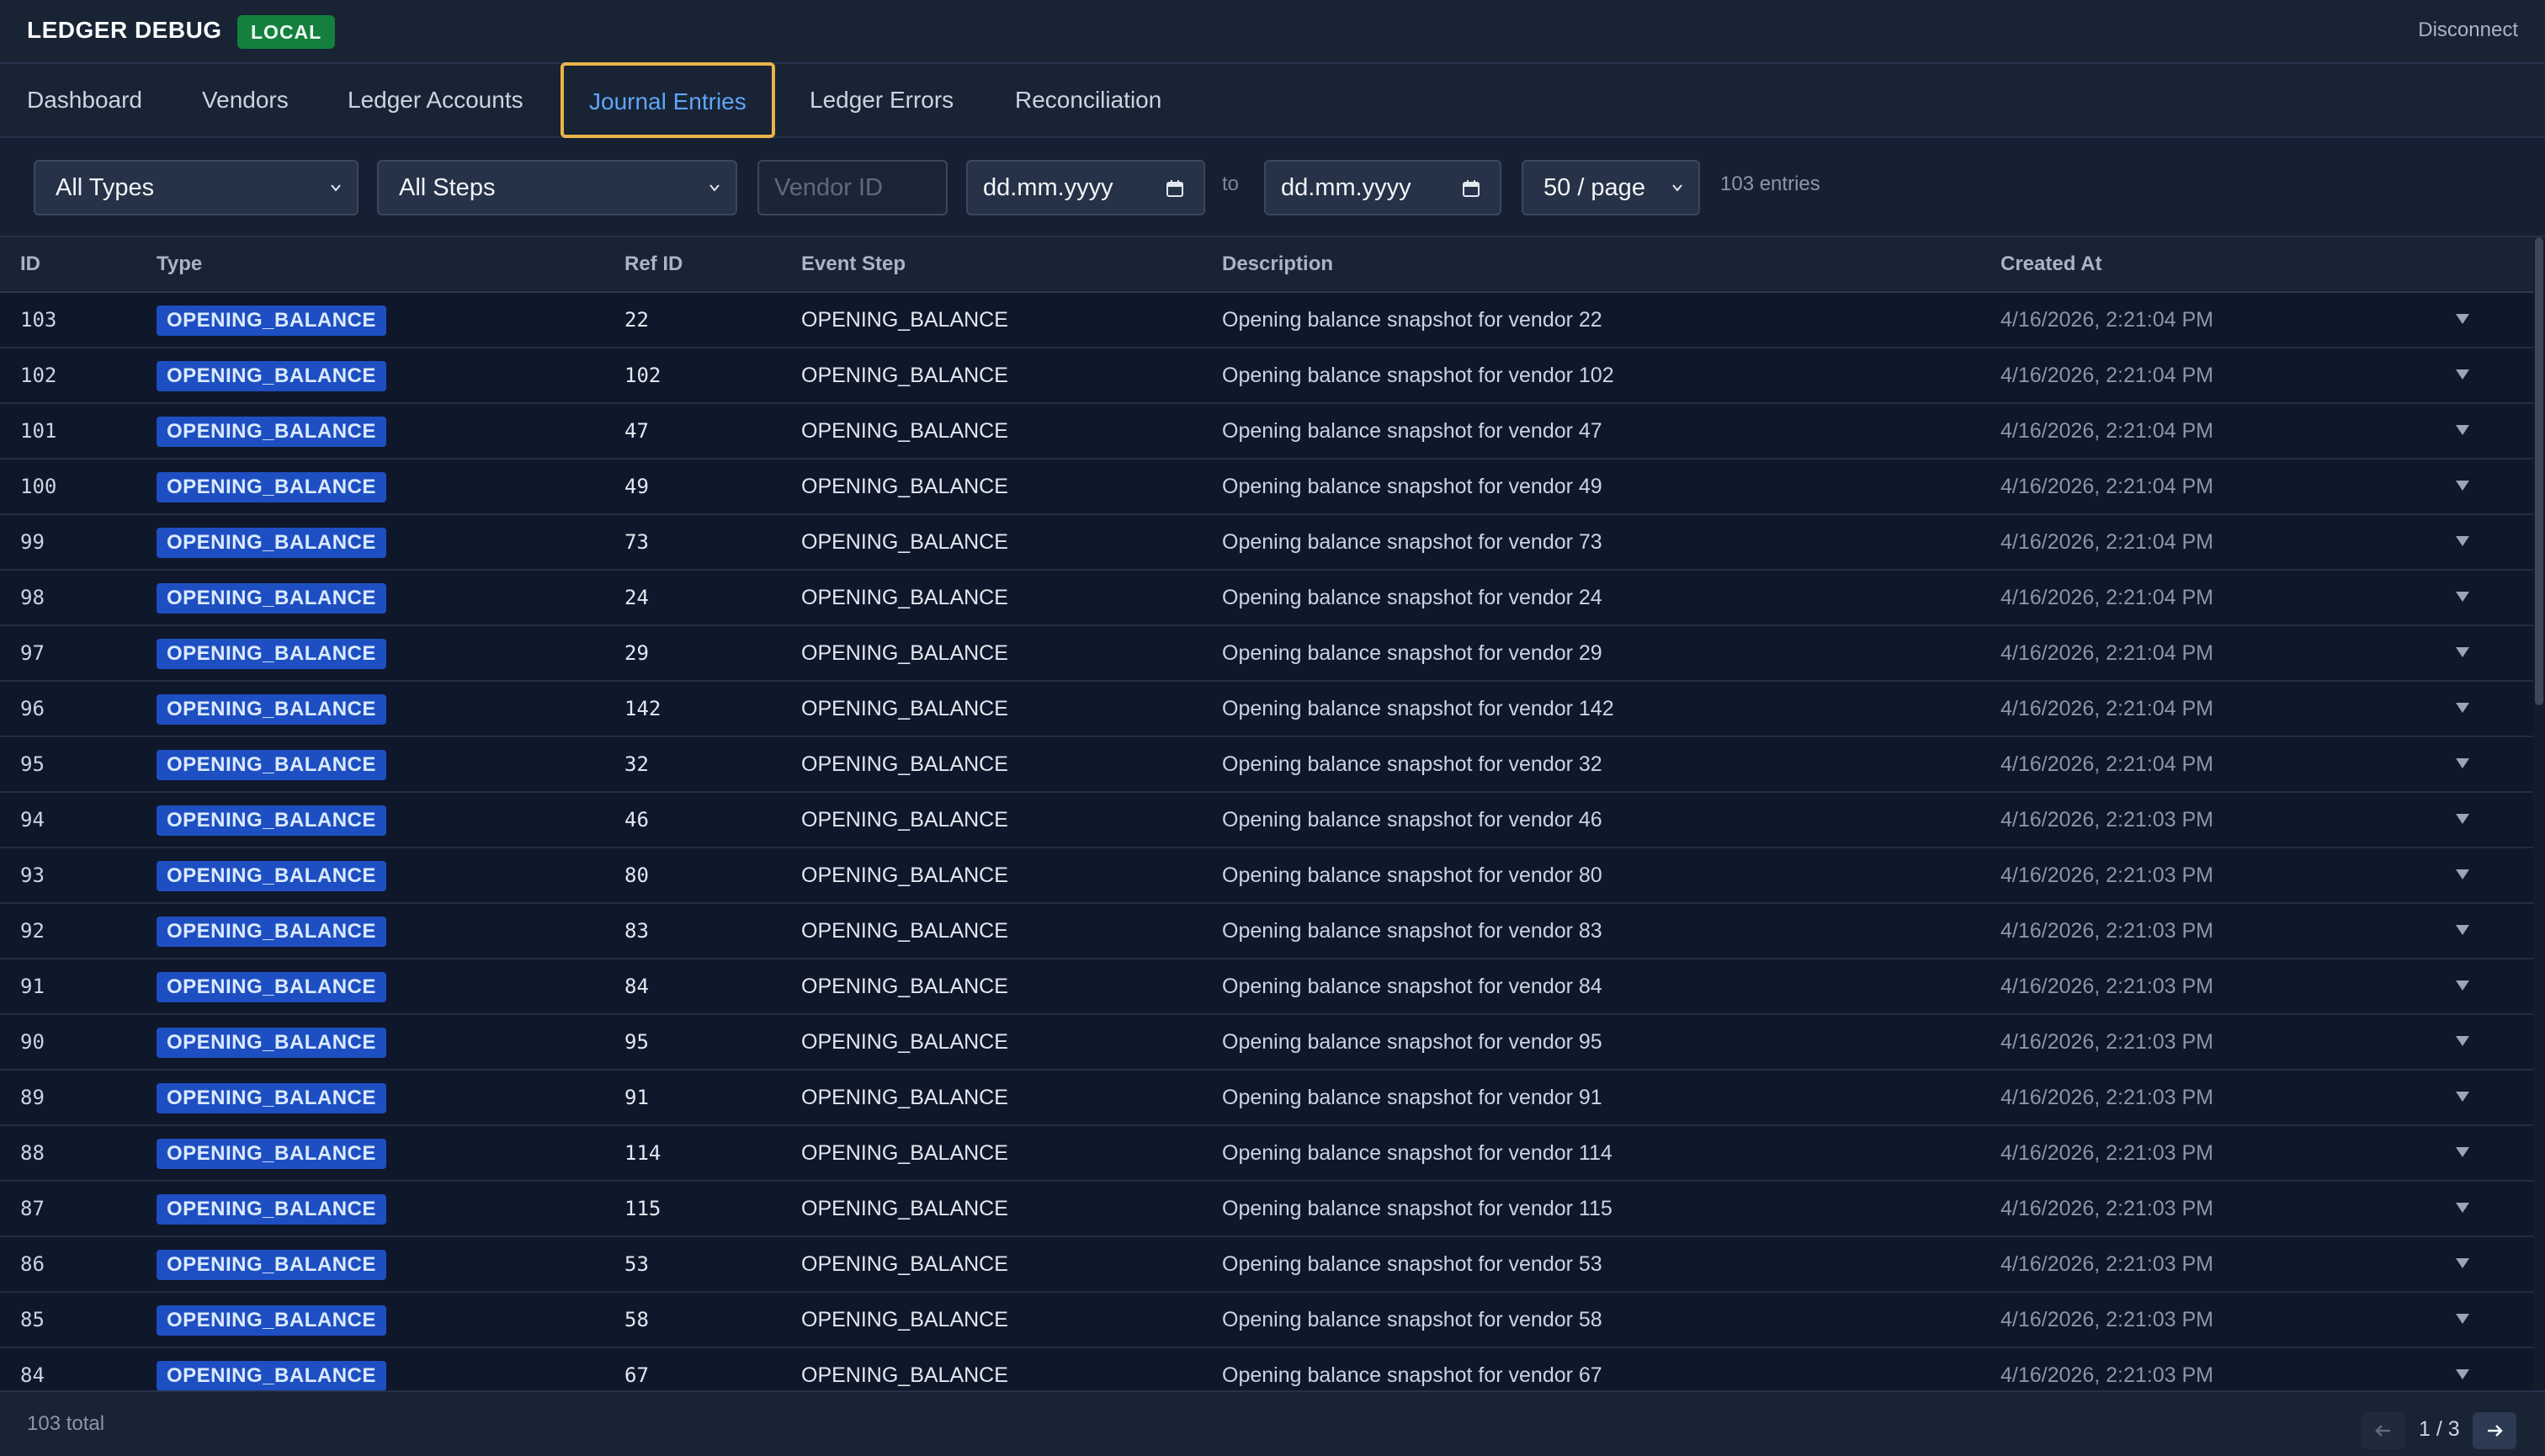 This screenshot has width=2545, height=1456. I want to click on next-page-button, so click(2494, 1430).